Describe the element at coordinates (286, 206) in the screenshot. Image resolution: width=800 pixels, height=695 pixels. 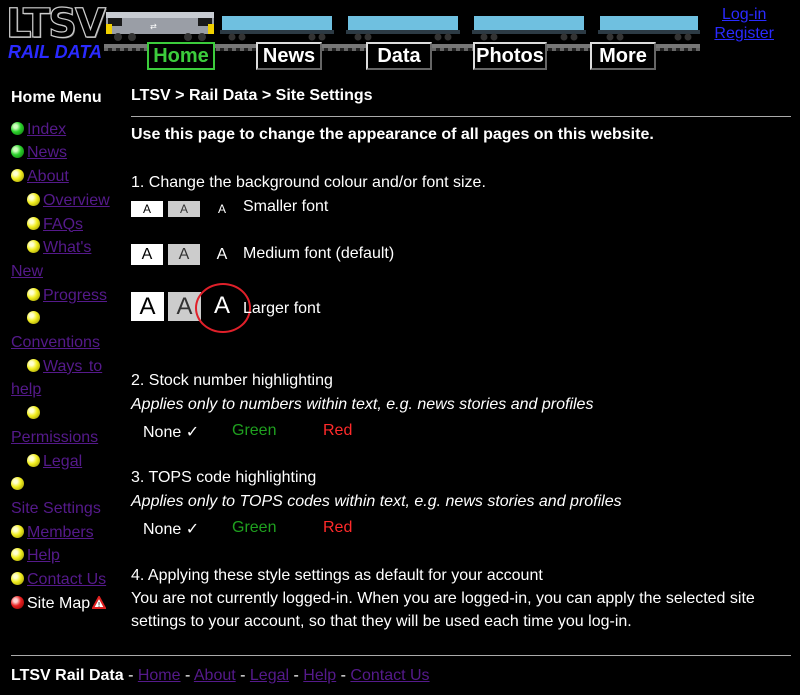
I see `small-font-label: Smaller font` at that location.